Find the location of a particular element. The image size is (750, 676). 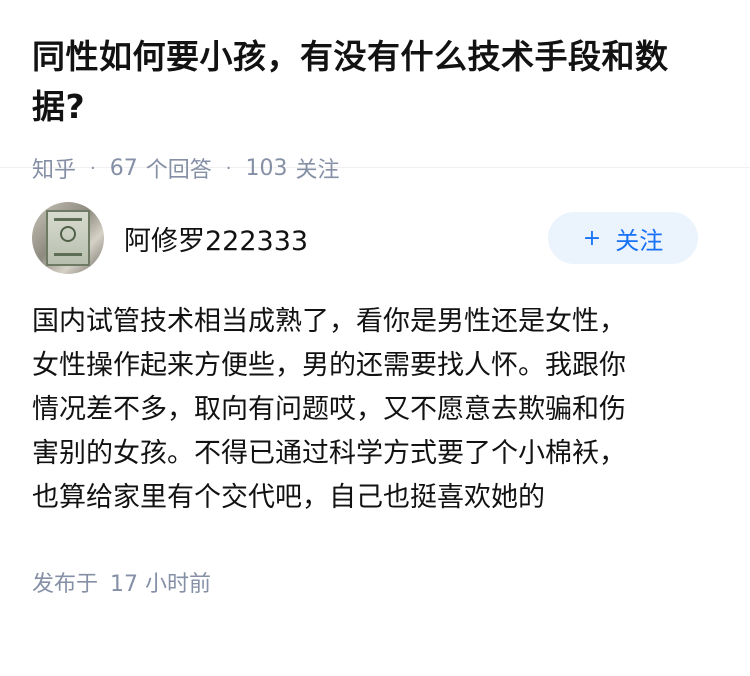

answer-count: 67 is located at coordinates (123, 168).